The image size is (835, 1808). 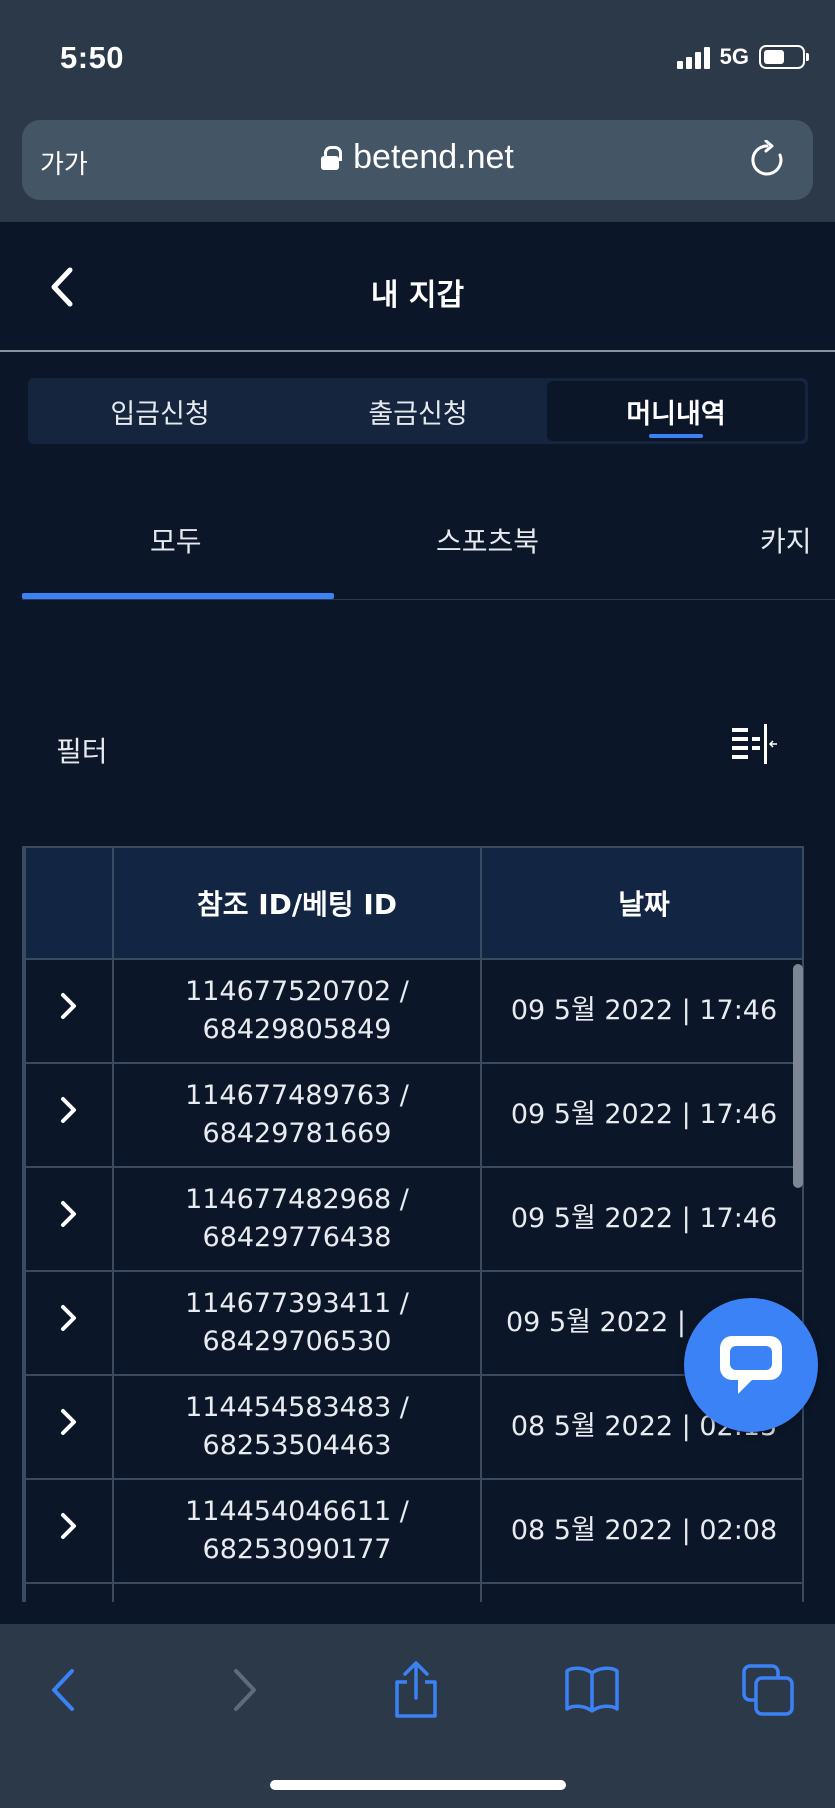 What do you see at coordinates (82, 751) in the screenshot?
I see `filter-label: 필터` at bounding box center [82, 751].